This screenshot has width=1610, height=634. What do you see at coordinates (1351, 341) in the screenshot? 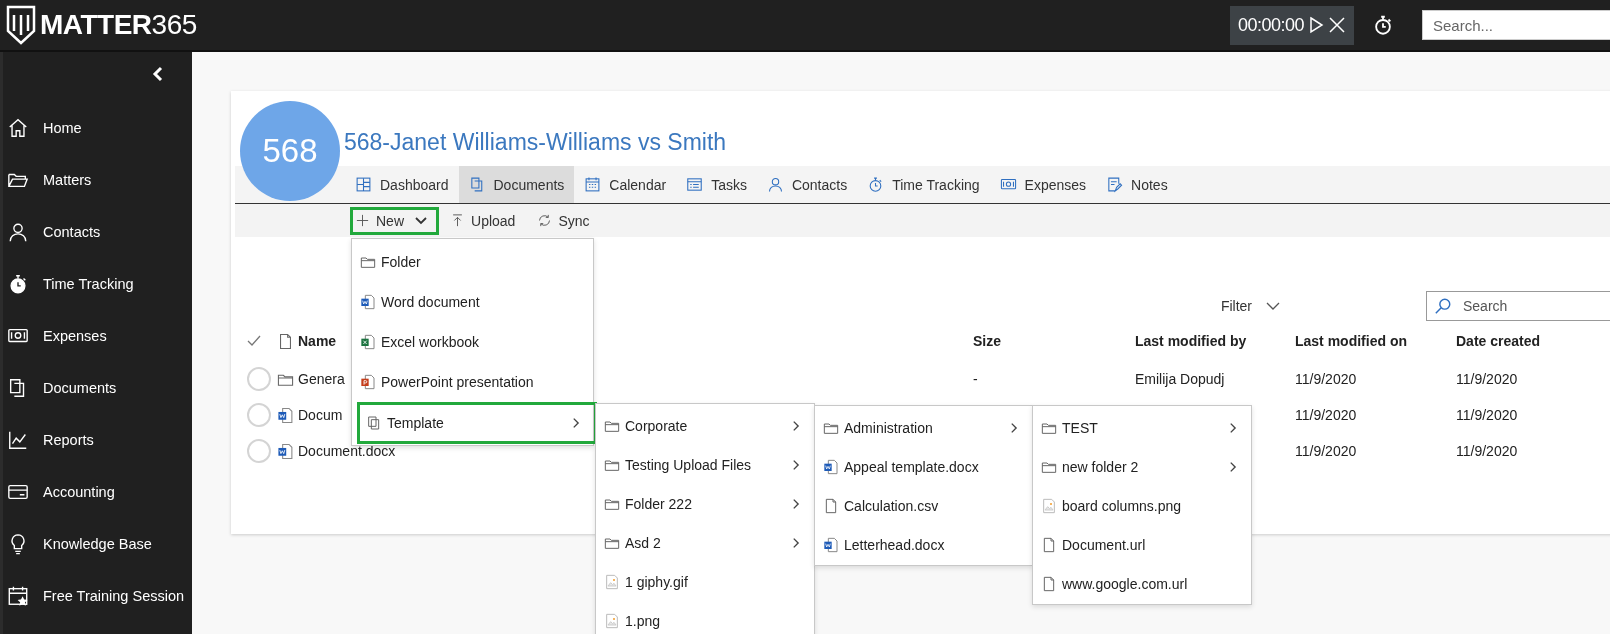
I see `column-header: Last modified on` at bounding box center [1351, 341].